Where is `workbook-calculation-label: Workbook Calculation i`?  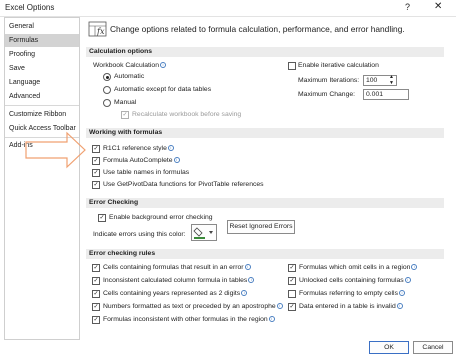 workbook-calculation-label: Workbook Calculation i is located at coordinates (129, 65).